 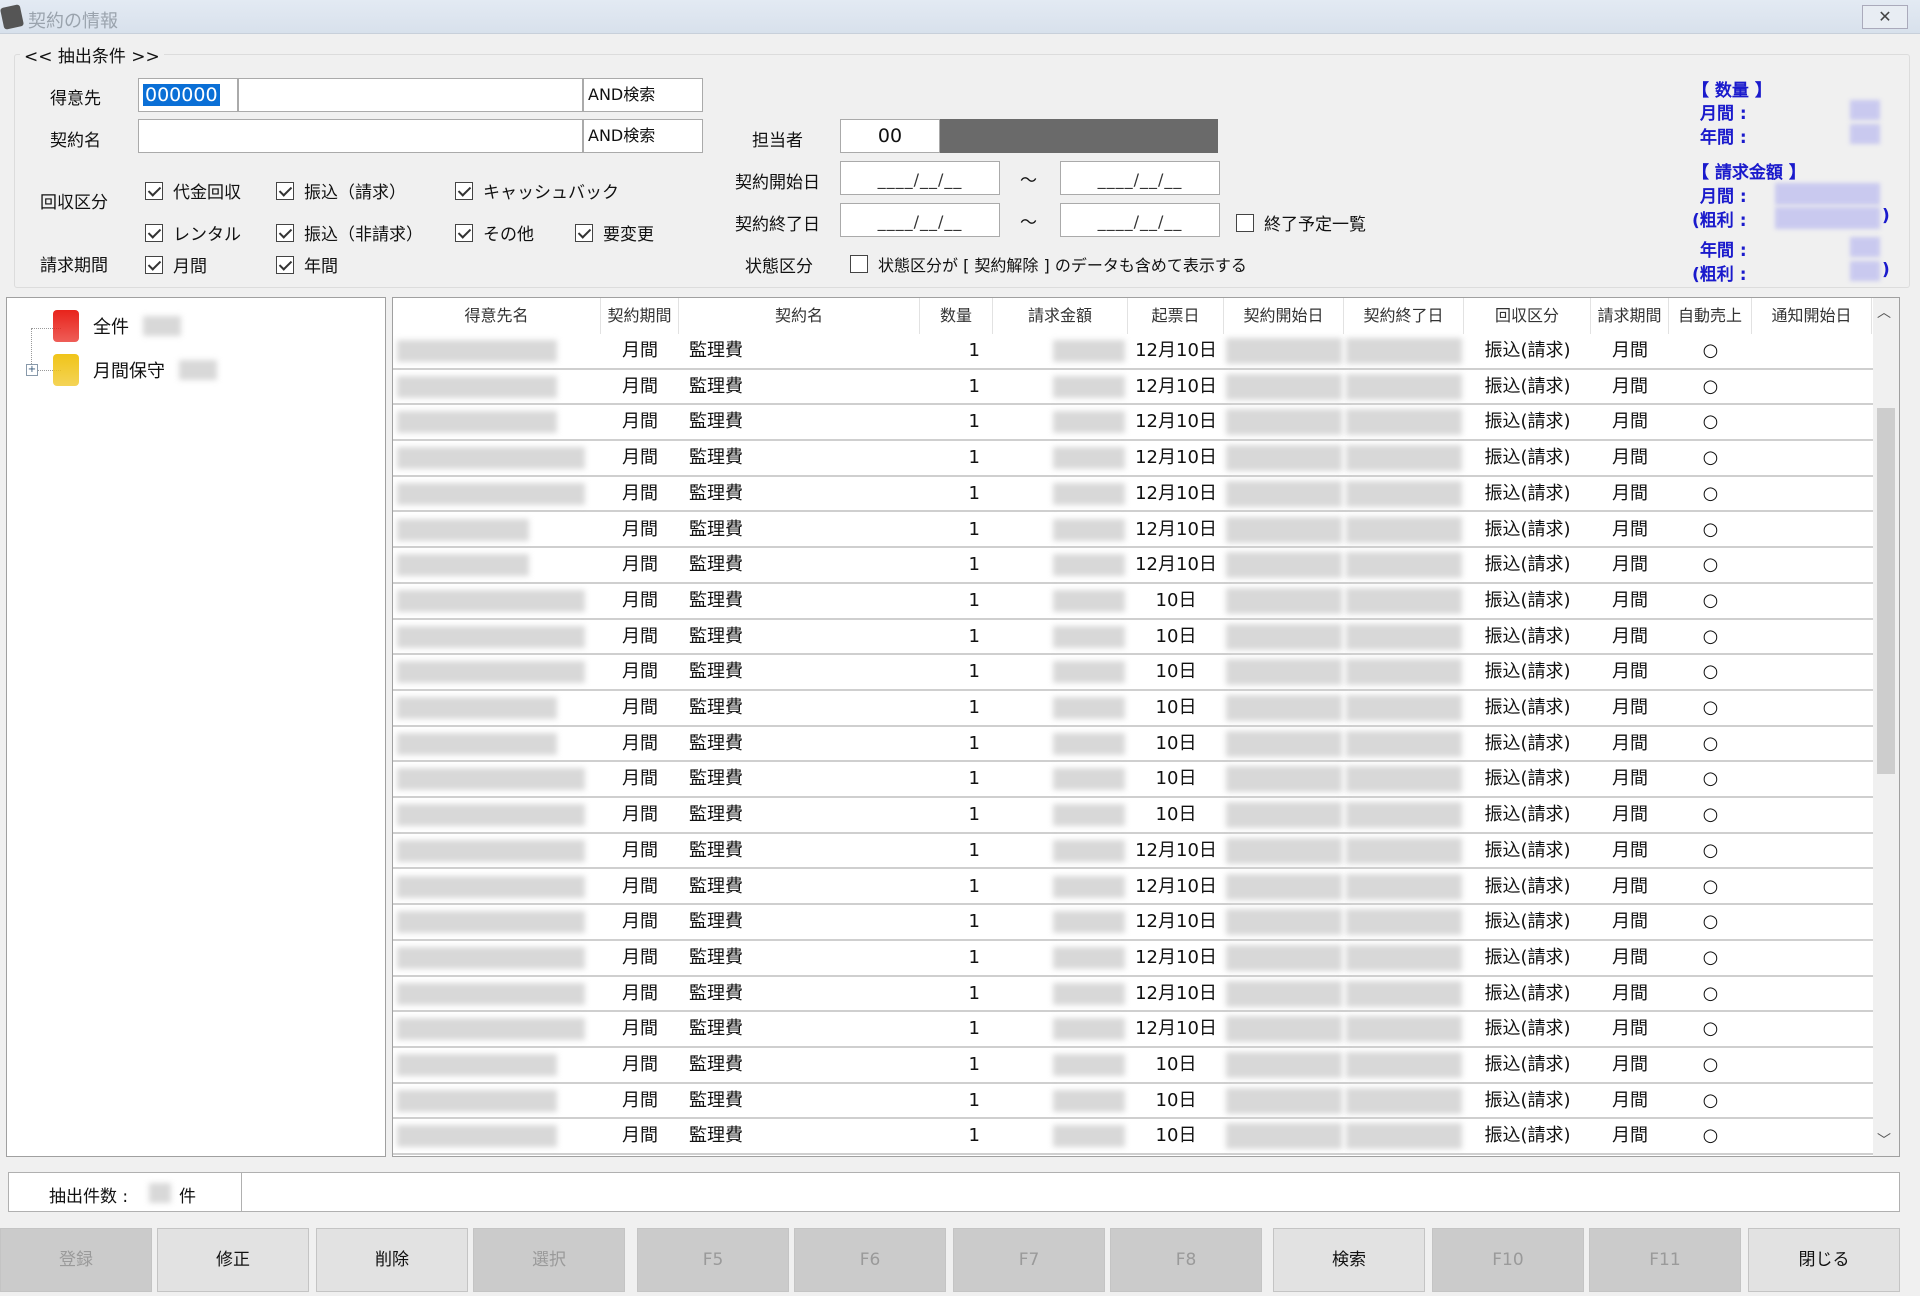 I want to click on column-header: 数量, so click(x=956, y=316).